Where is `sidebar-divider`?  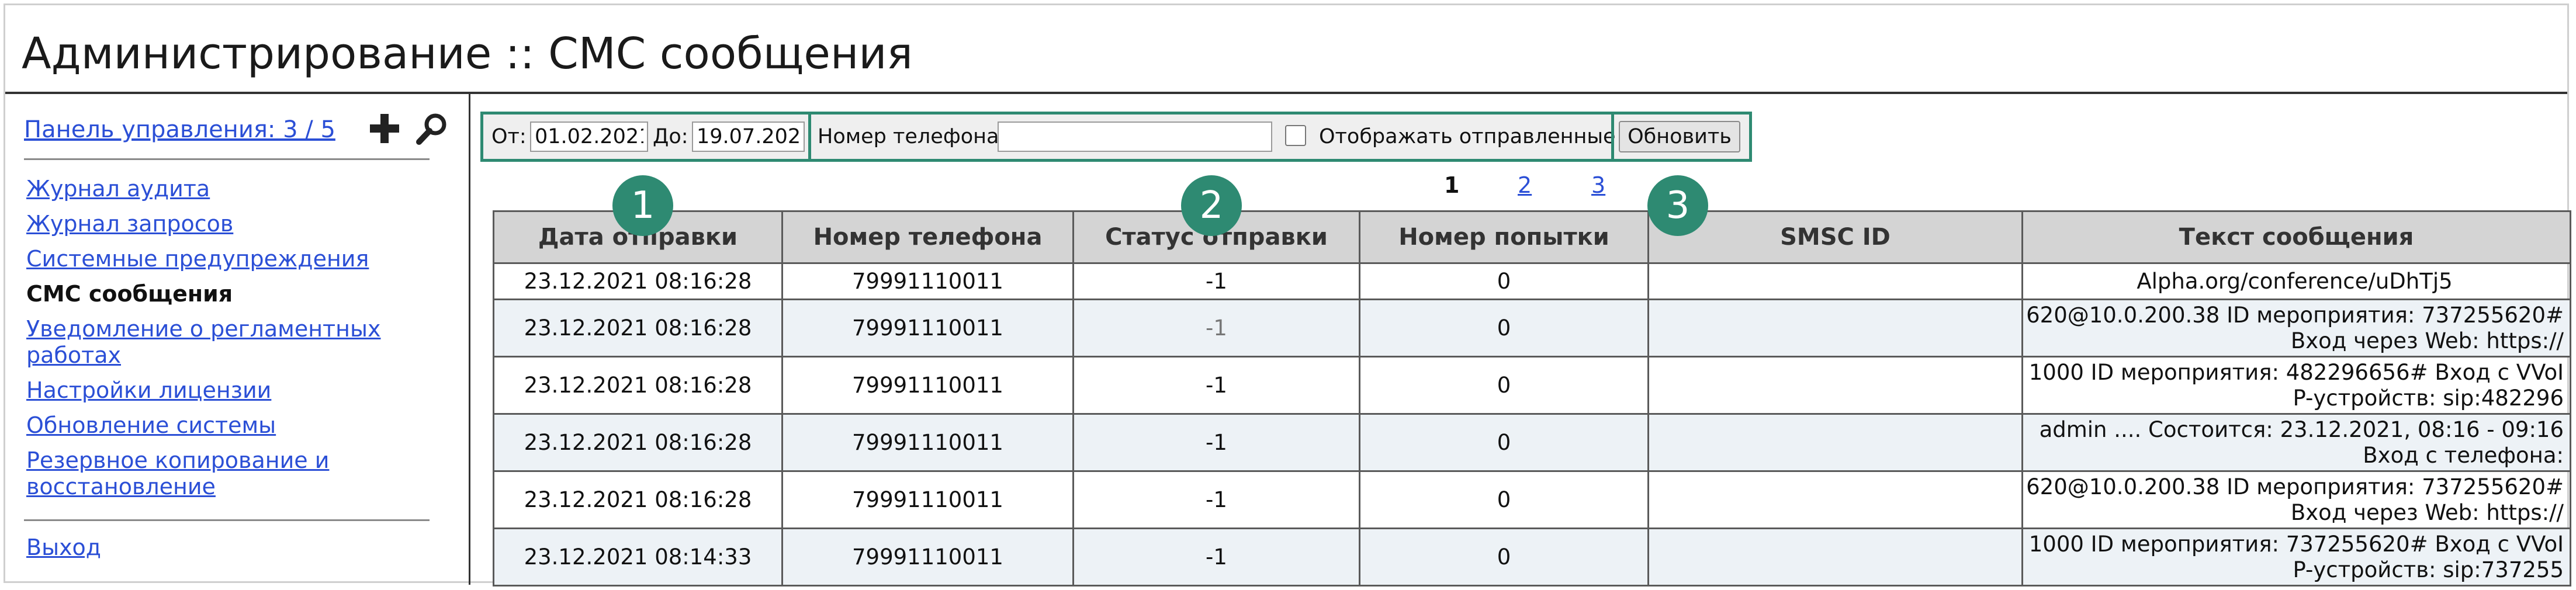 sidebar-divider is located at coordinates (469, 340).